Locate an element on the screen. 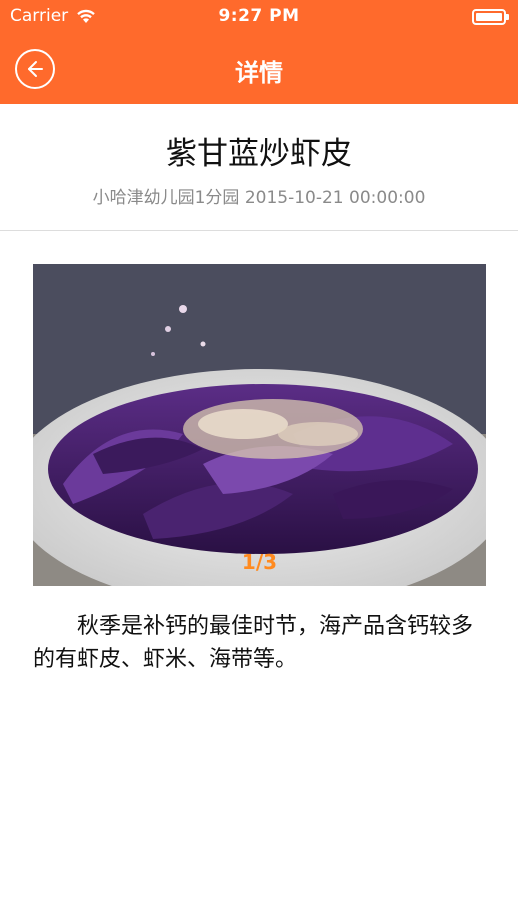 The image size is (518, 920). battery-icon is located at coordinates (490, 17).